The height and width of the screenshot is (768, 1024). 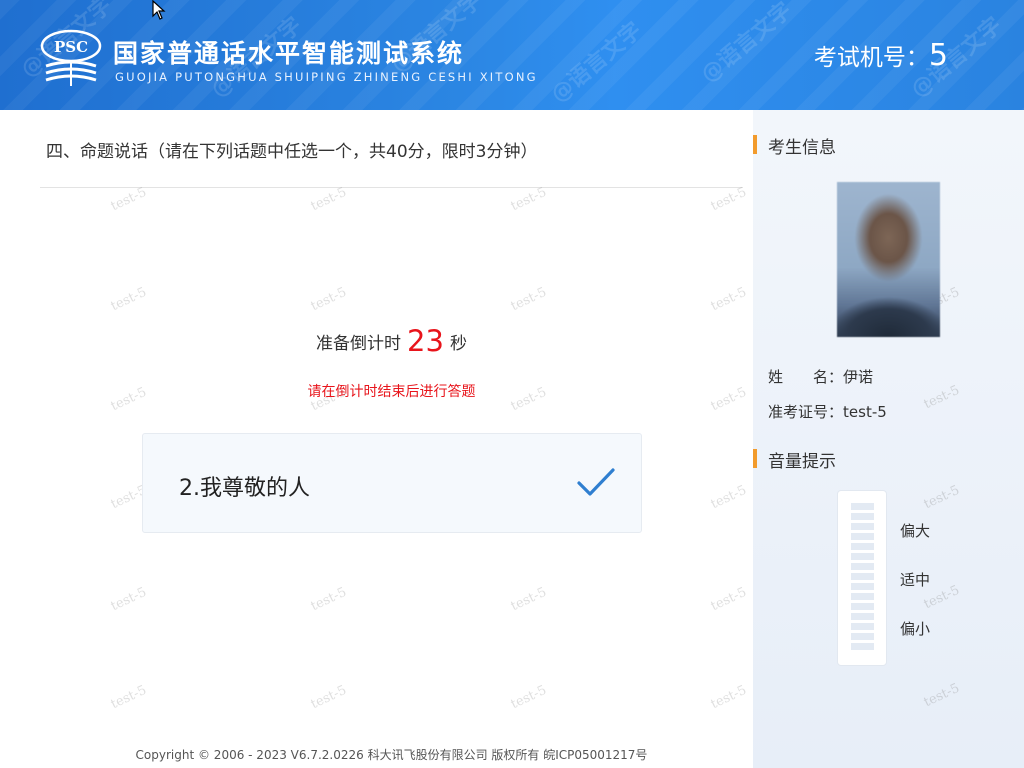 What do you see at coordinates (865, 412) in the screenshot?
I see `id-value: test-5` at bounding box center [865, 412].